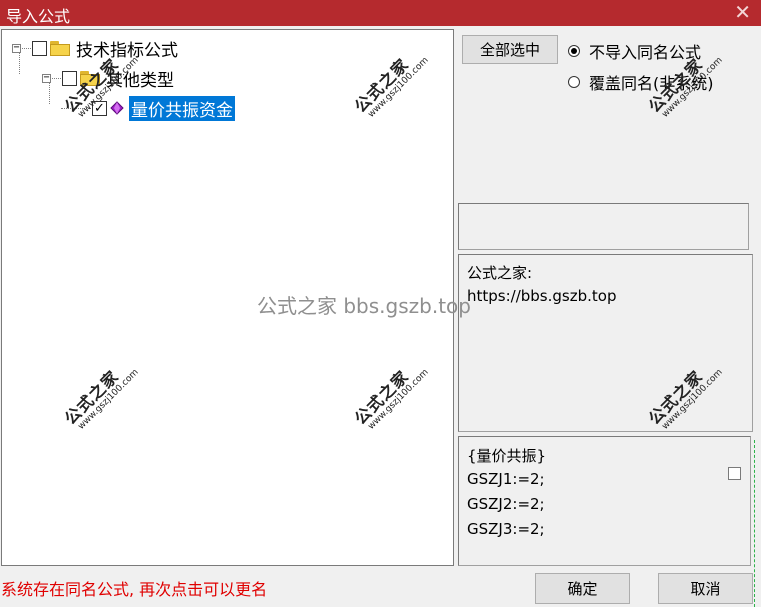 The height and width of the screenshot is (607, 761). I want to click on status-message: 系统存在同名公式, 再次点击可以更名, so click(134, 589).